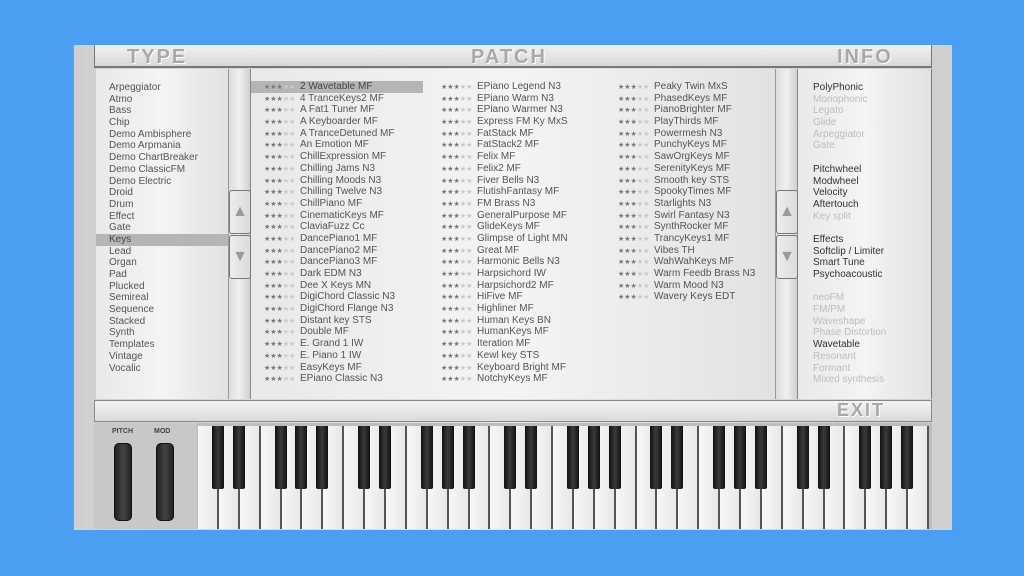 Image resolution: width=1024 pixels, height=576 pixels. Describe the element at coordinates (690, 262) in the screenshot. I see `patch-item: ★★★★★ WahWahKeys MF` at that location.